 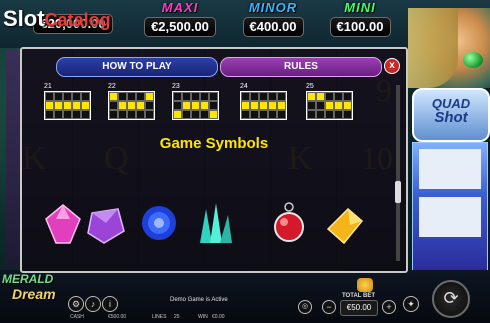 What do you see at coordinates (301, 67) in the screenshot?
I see `tab-rules: RULES` at bounding box center [301, 67].